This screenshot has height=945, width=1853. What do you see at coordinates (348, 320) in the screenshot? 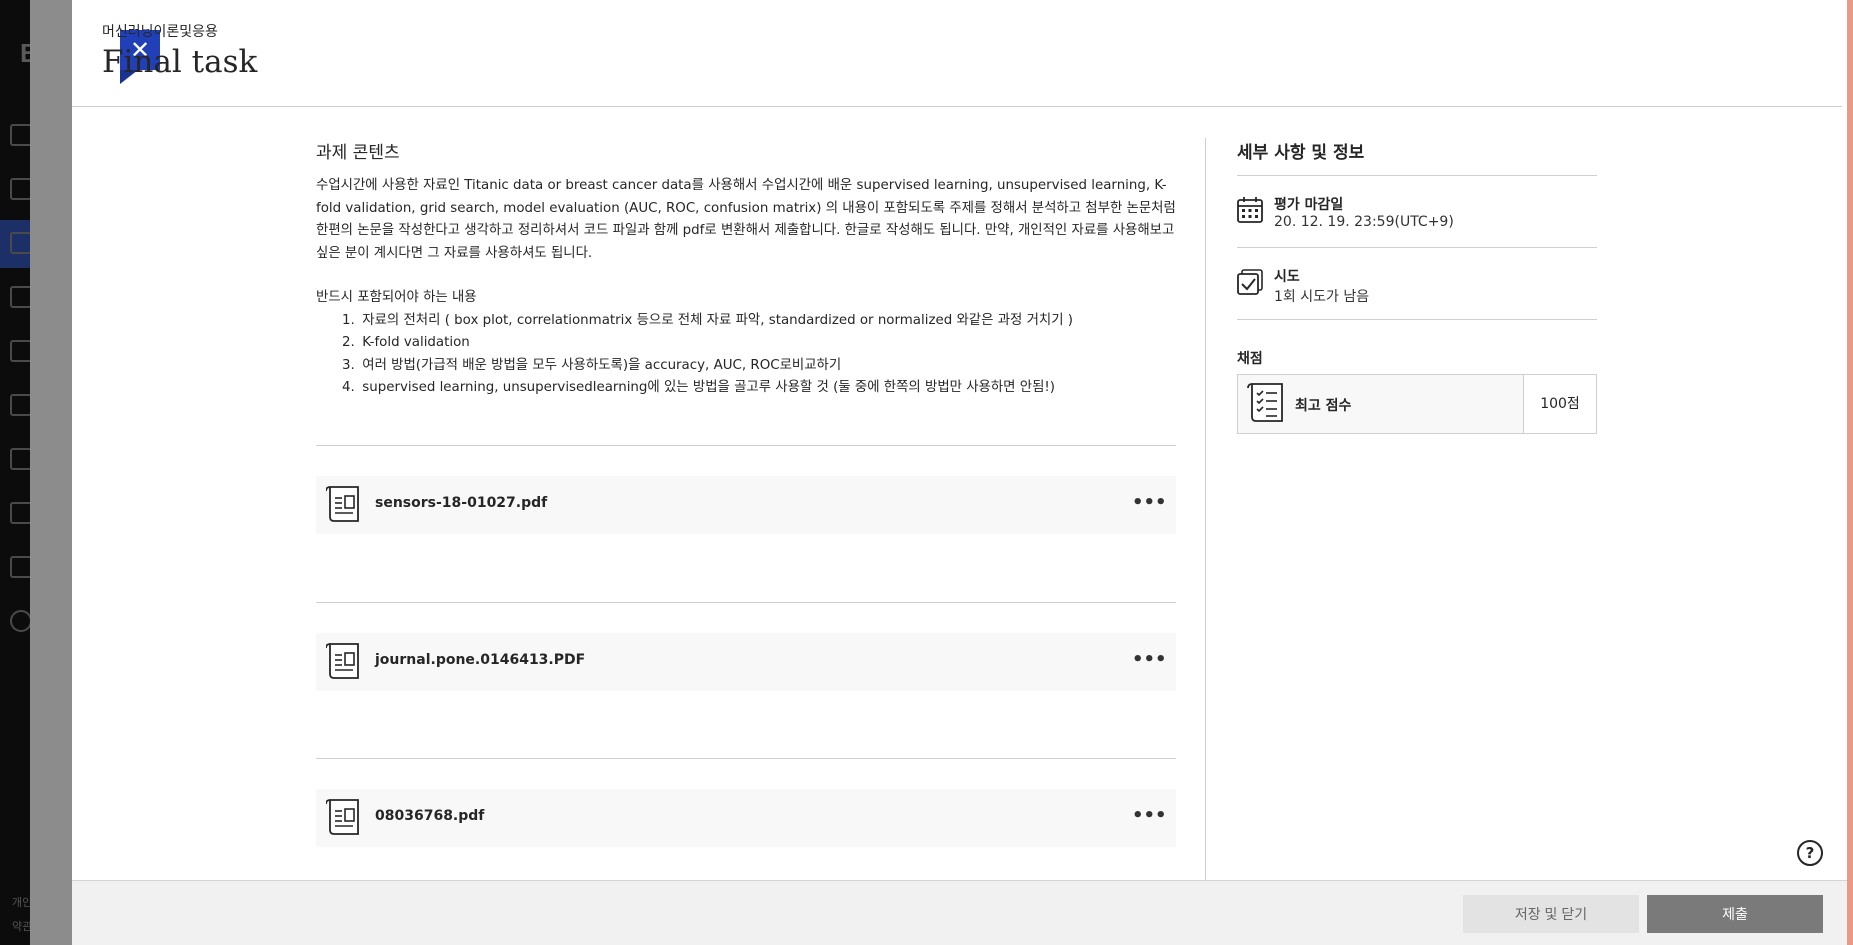
I see `list-item-number: 1.` at bounding box center [348, 320].